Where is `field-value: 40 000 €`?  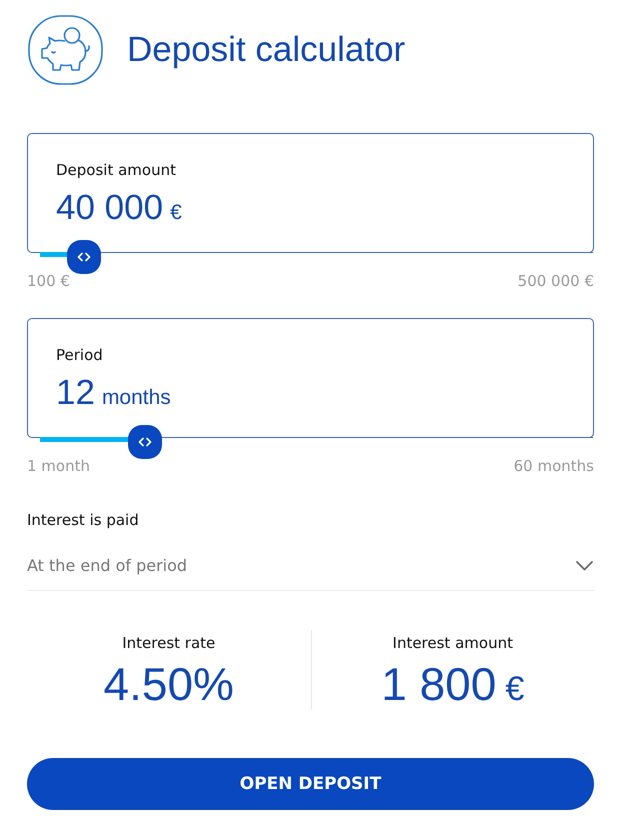 field-value: 40 000 € is located at coordinates (119, 208).